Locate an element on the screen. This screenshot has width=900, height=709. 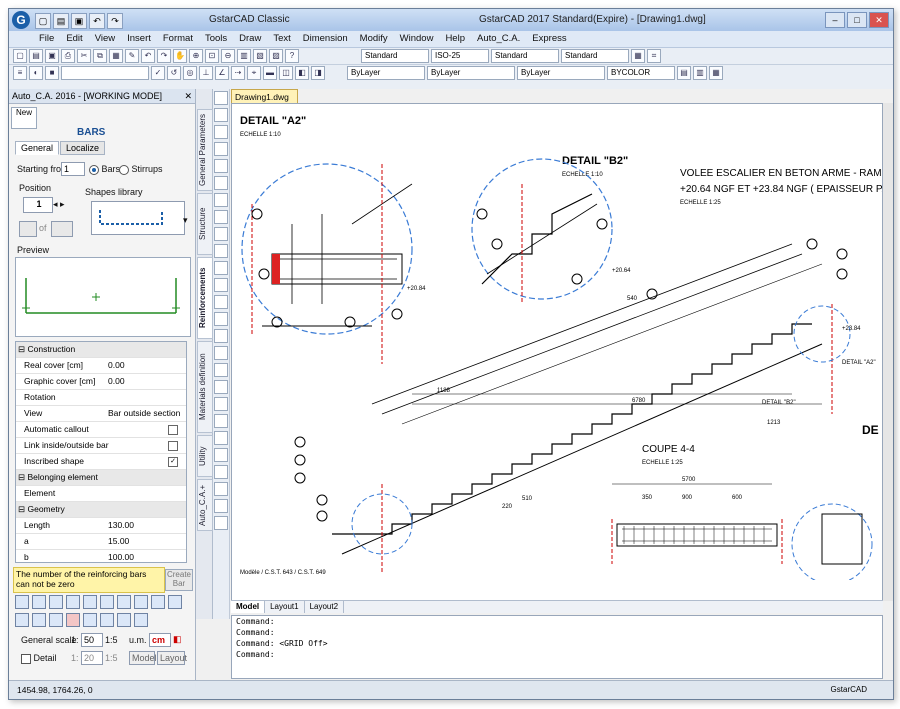
save-icon: ▣ is located at coordinates (79, 21).